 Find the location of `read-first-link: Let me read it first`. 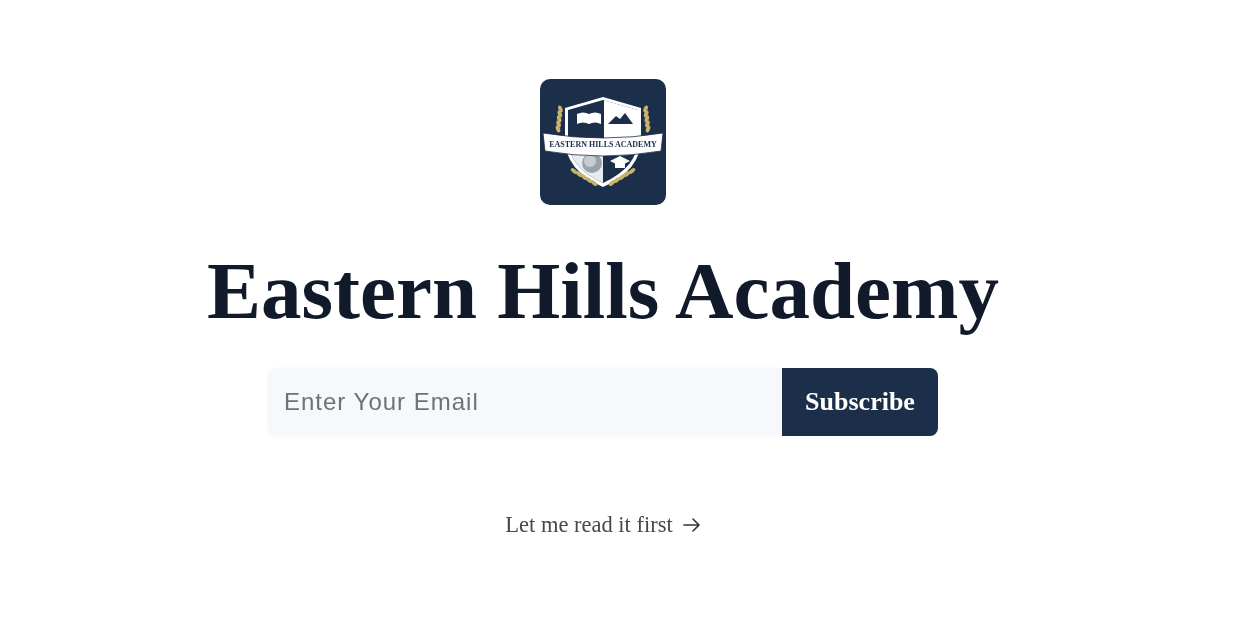

read-first-link: Let me read it first is located at coordinates (603, 525).